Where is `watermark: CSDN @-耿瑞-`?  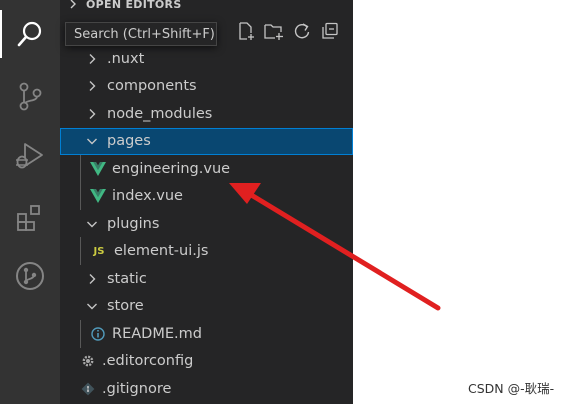 watermark: CSDN @-耿瑞- is located at coordinates (511, 388).